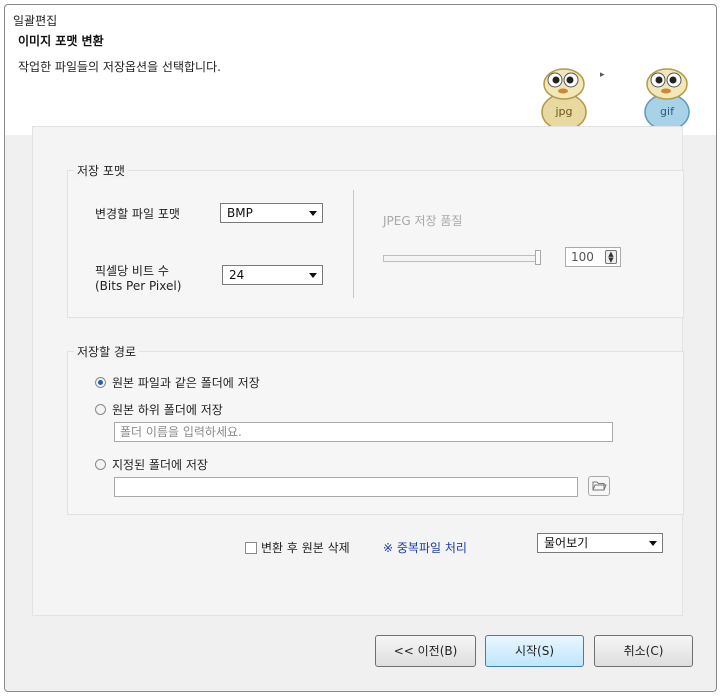 The width and height of the screenshot is (725, 698). I want to click on browse-folder-button, so click(599, 486).